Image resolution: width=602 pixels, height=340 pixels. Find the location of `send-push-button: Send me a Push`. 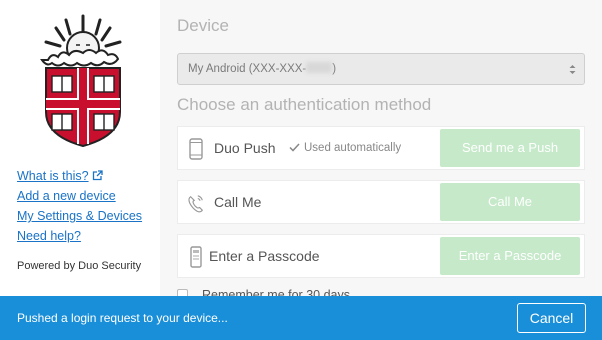

send-push-button: Send me a Push is located at coordinates (510, 148).